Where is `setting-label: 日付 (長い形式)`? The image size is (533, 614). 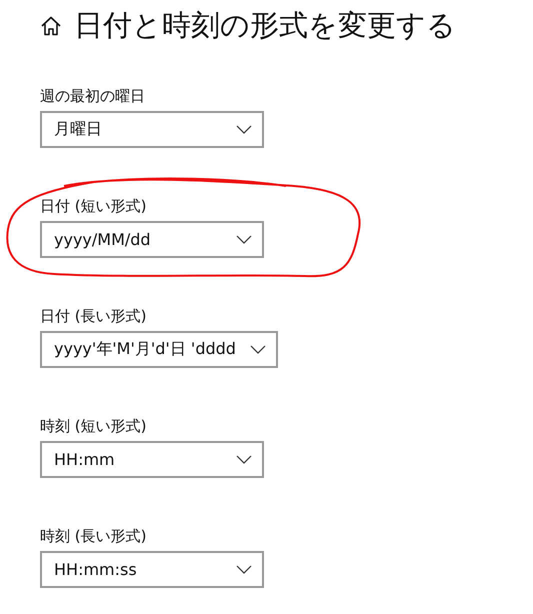
setting-label: 日付 (長い形式) is located at coordinates (93, 316).